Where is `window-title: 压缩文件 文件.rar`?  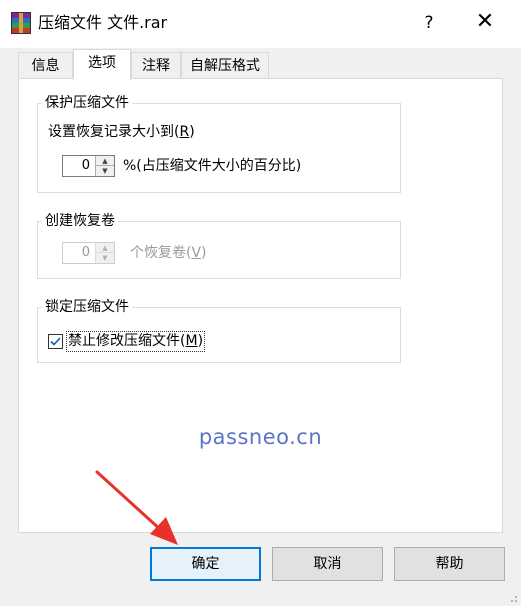
window-title: 压缩文件 文件.rar is located at coordinates (103, 22).